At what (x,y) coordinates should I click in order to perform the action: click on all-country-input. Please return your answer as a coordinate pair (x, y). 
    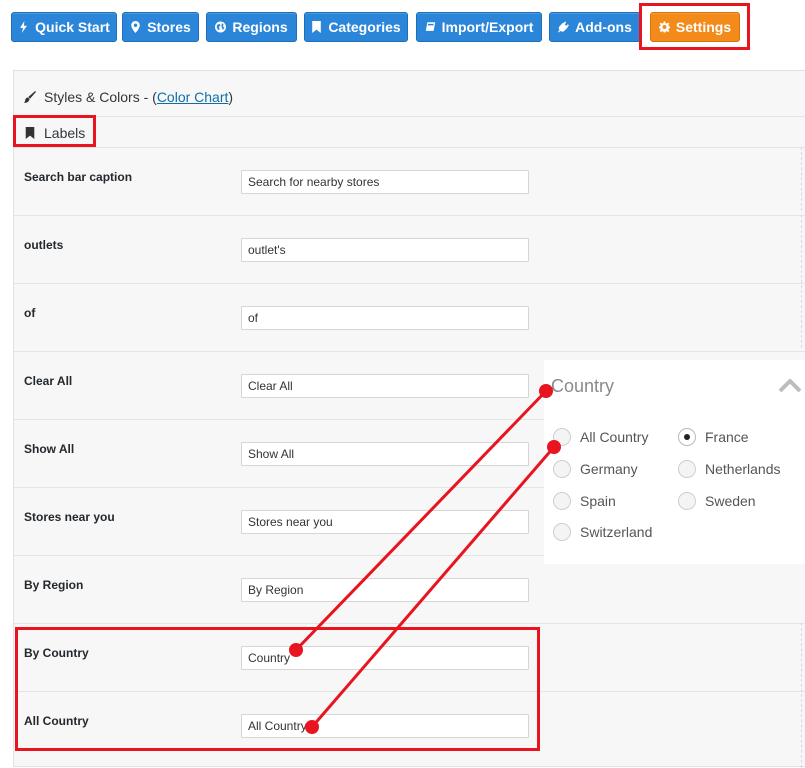
    Looking at the image, I should click on (385, 726).